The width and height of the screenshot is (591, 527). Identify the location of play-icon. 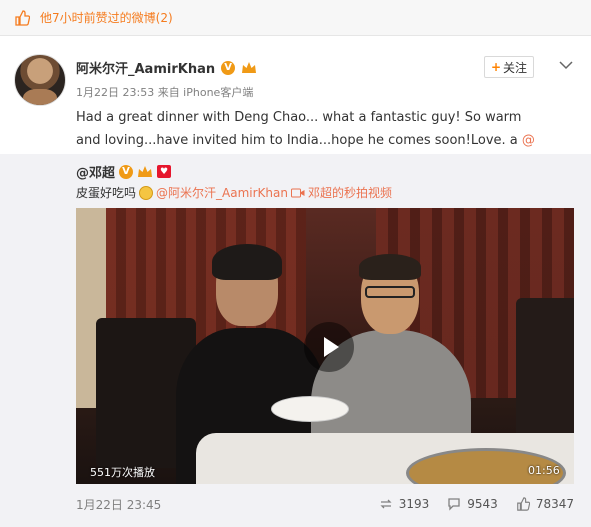
(331, 347).